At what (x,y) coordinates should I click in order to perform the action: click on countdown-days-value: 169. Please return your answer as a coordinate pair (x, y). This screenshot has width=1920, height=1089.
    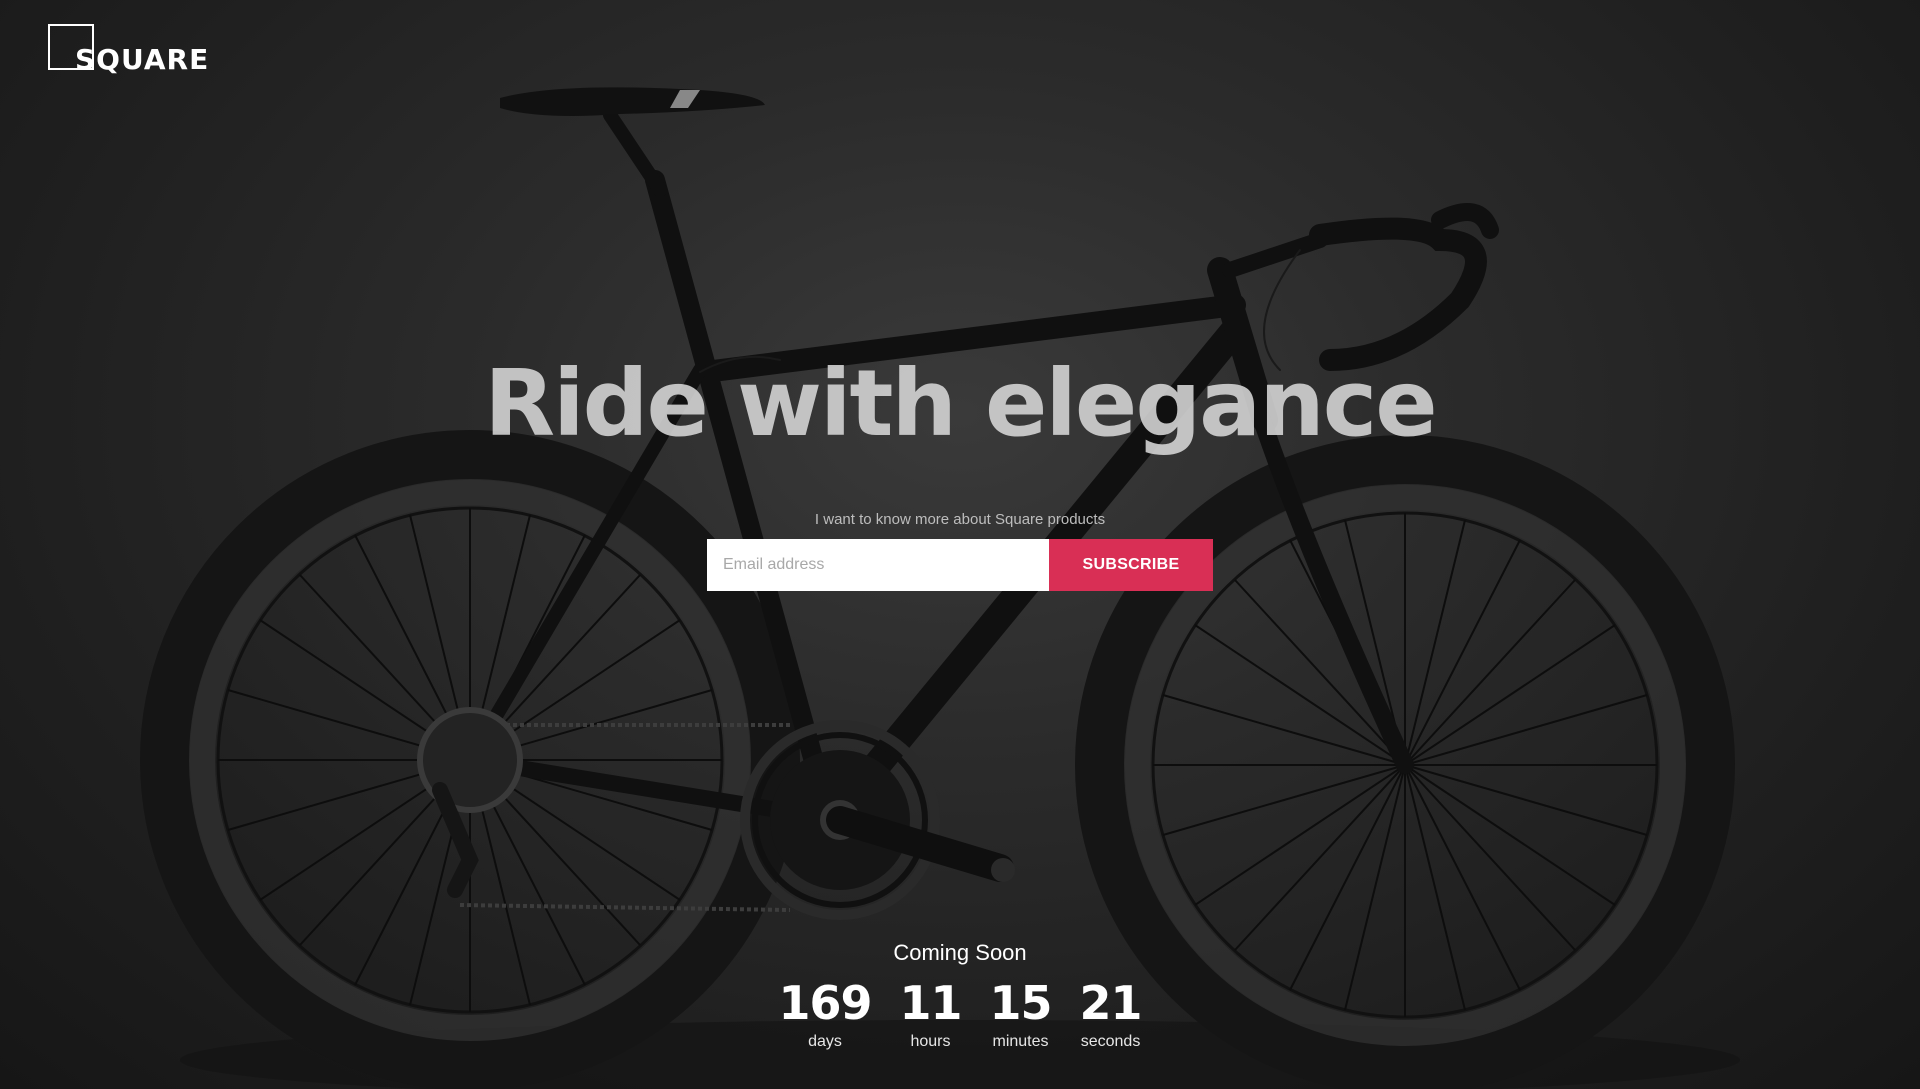
    Looking at the image, I should click on (825, 1003).